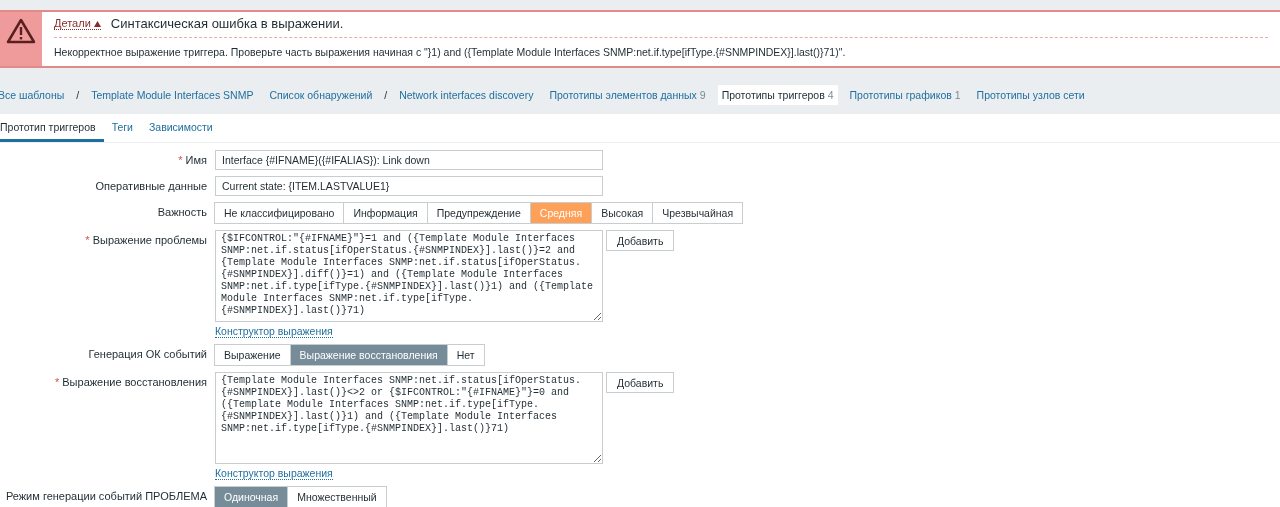 The width and height of the screenshot is (1280, 507). I want to click on text-field: Interface {#IFNAME}({#IFALIAS}): Link down, so click(409, 160).